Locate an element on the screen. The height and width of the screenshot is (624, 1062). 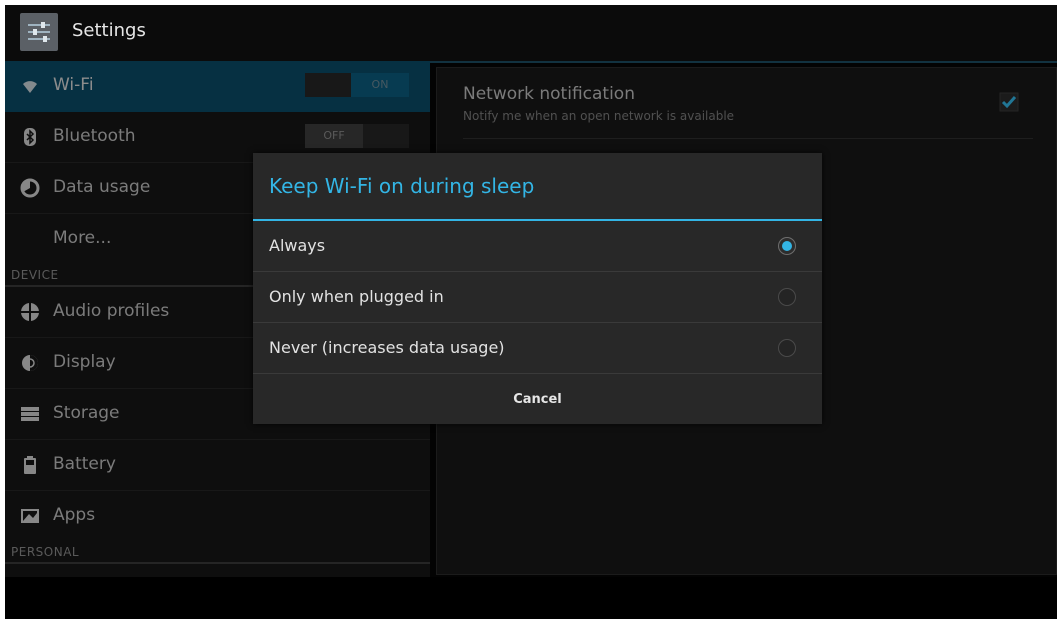
option-label: Never (increases data usage) is located at coordinates (387, 347).